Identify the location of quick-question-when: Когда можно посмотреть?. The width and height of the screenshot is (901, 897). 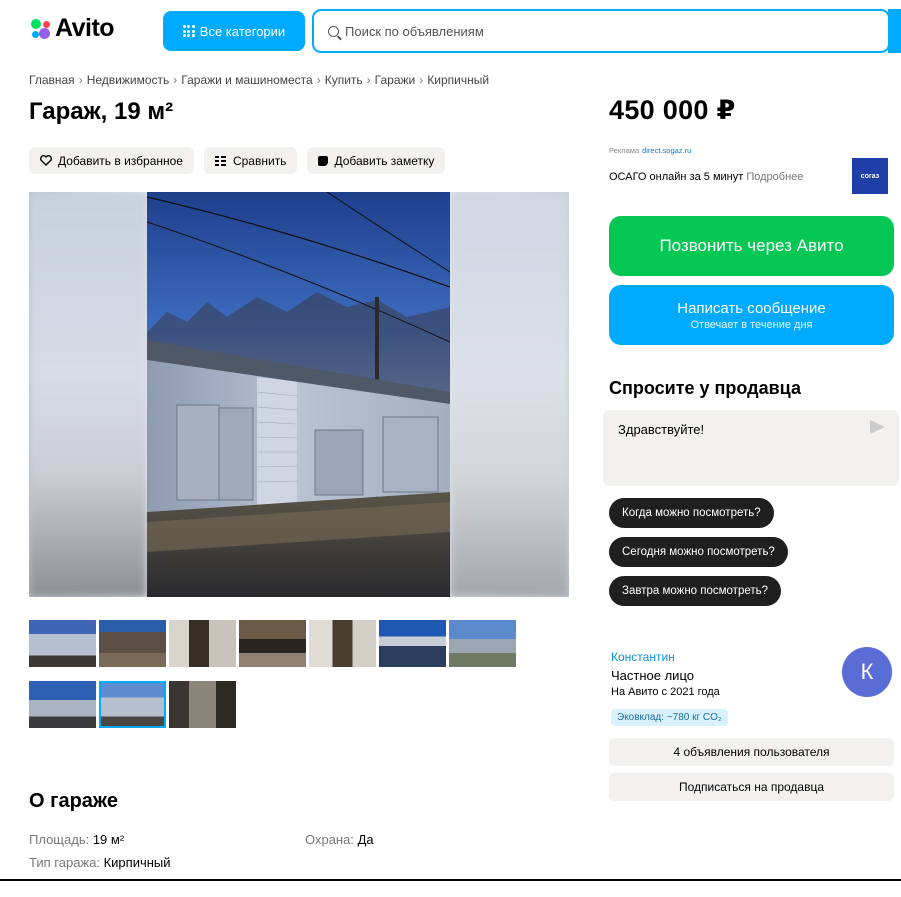
(691, 513).